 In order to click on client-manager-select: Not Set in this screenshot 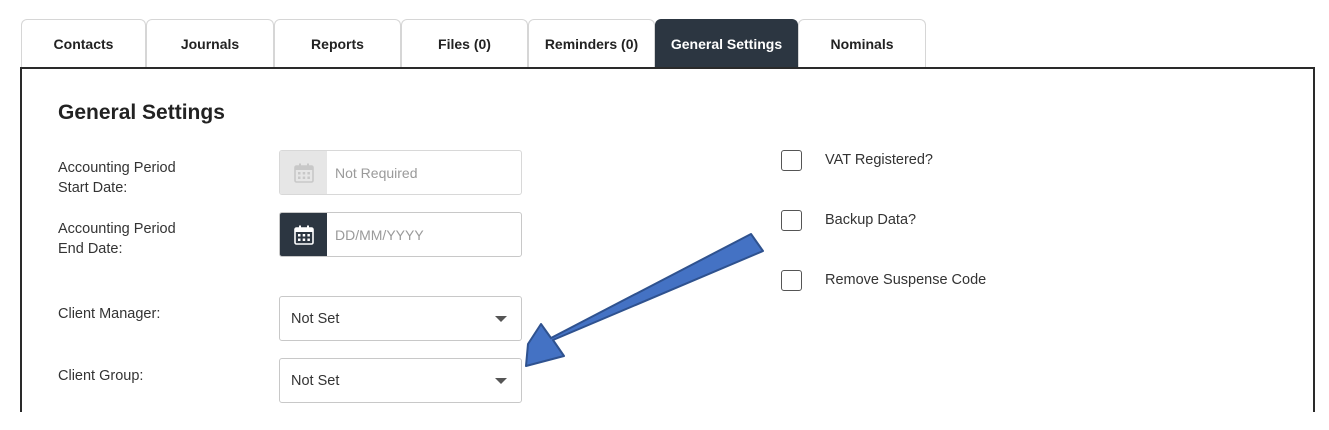, I will do `click(400, 318)`.